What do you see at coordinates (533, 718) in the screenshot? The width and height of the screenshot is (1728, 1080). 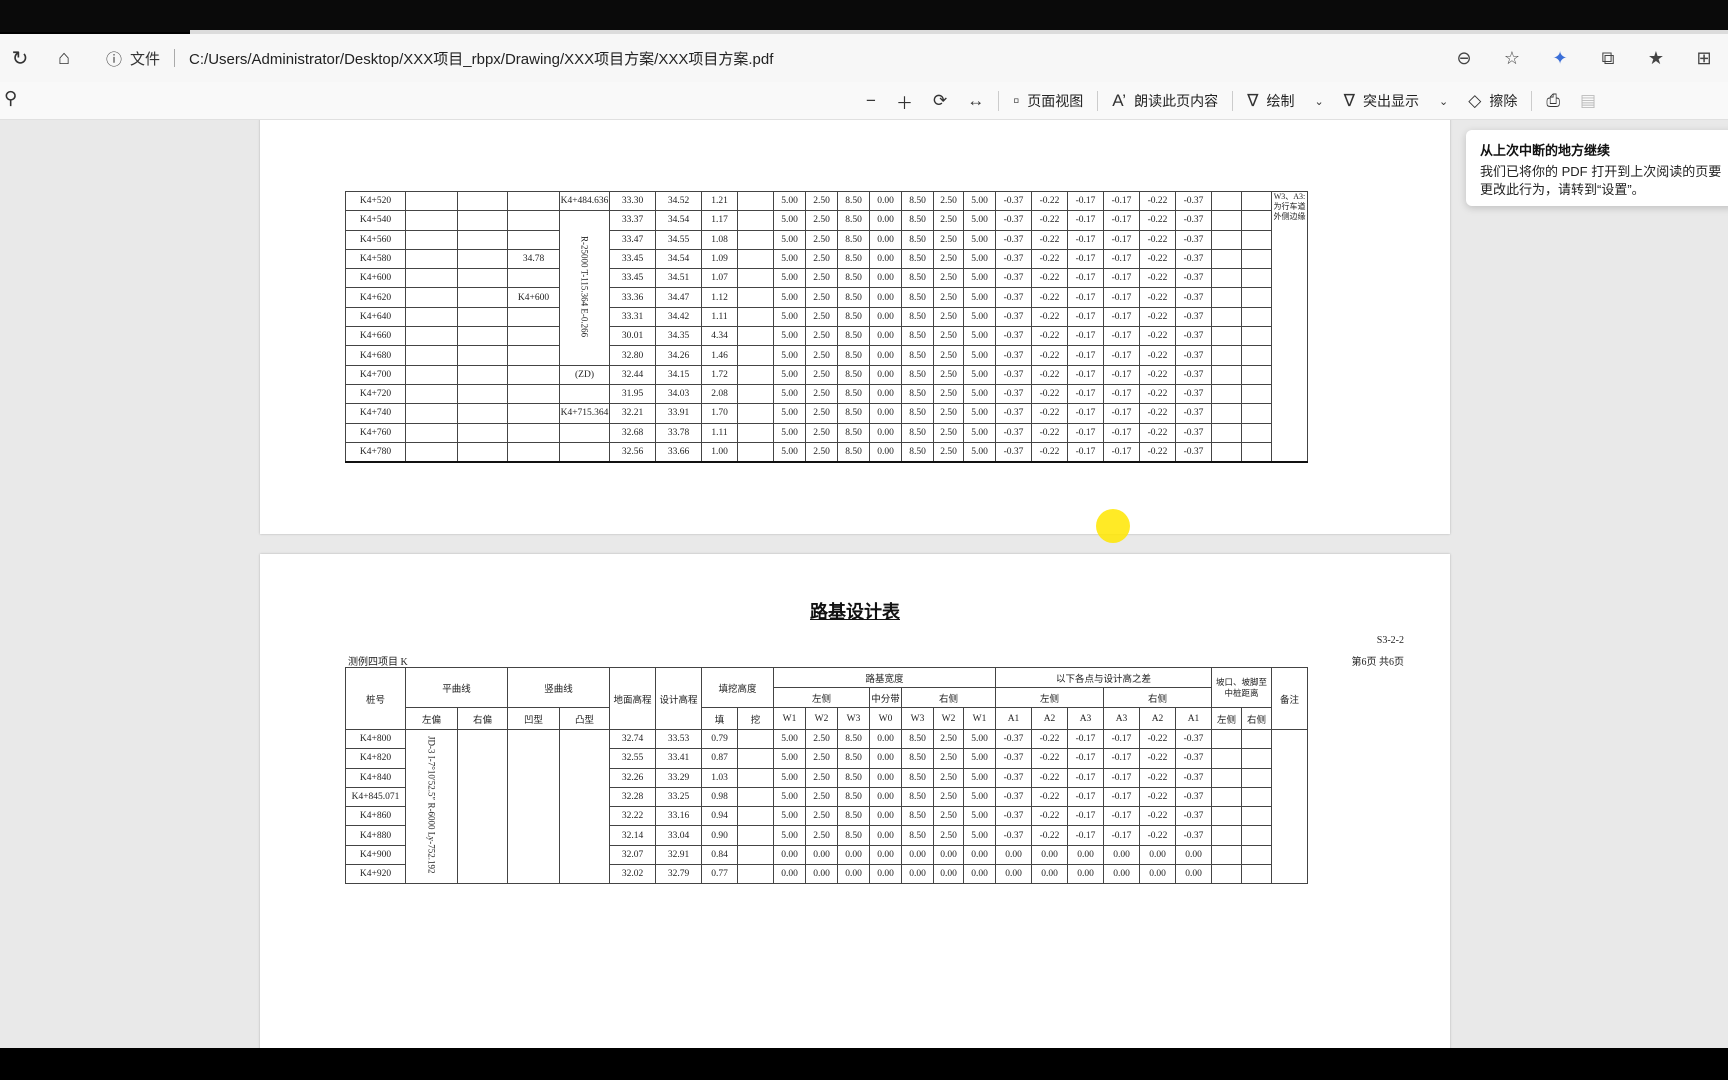 I see `header-concave: 凹型` at bounding box center [533, 718].